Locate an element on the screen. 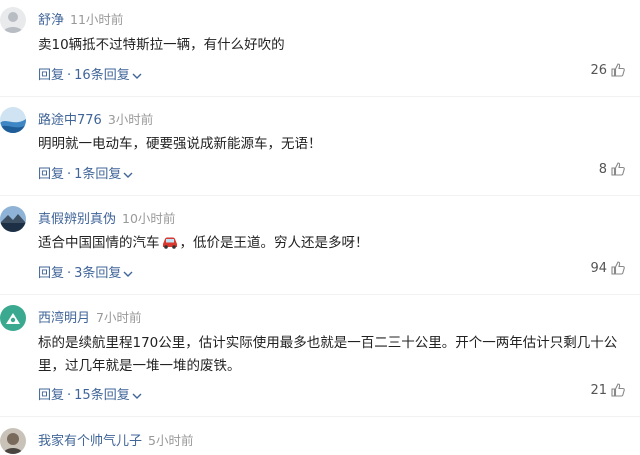  view-replies-button: 15条回复 is located at coordinates (108, 395).